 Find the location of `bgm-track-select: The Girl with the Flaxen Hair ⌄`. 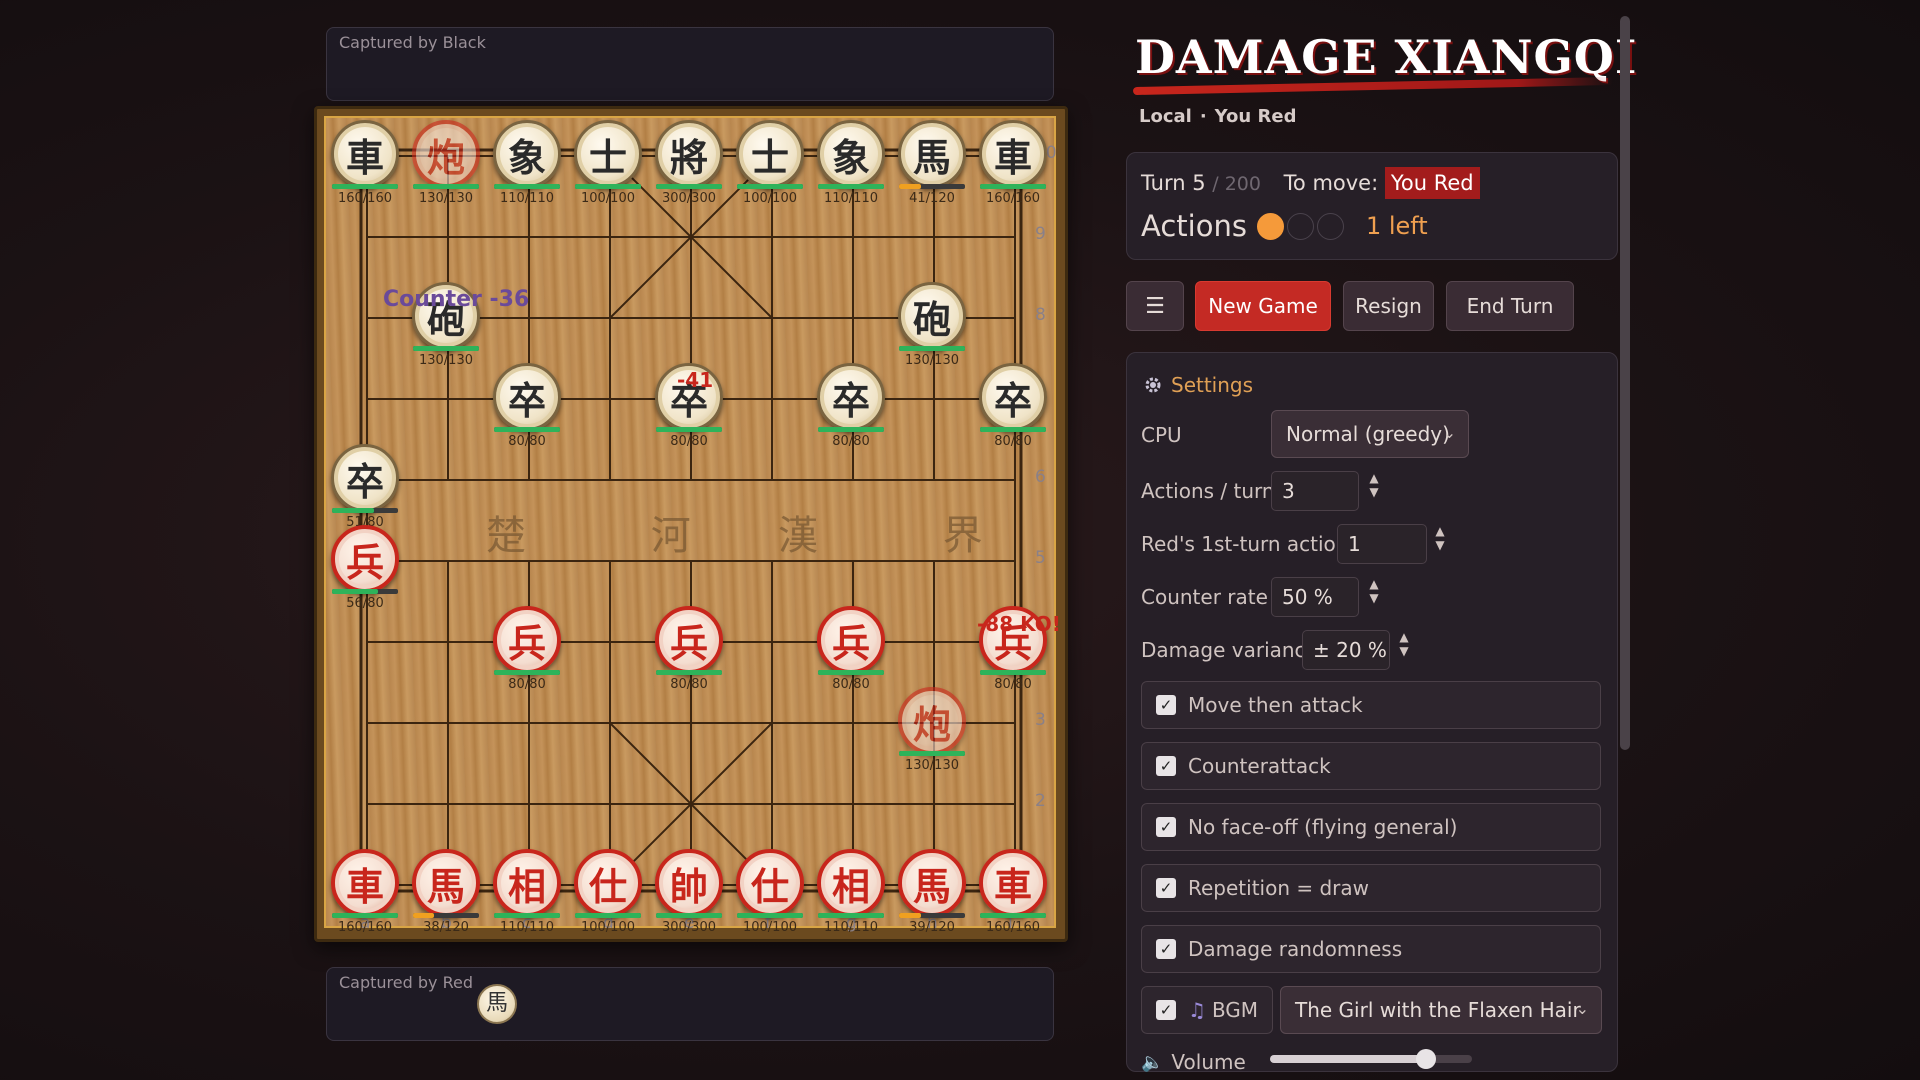

bgm-track-select: The Girl with the Flaxen Hair ⌄ is located at coordinates (1441, 1010).